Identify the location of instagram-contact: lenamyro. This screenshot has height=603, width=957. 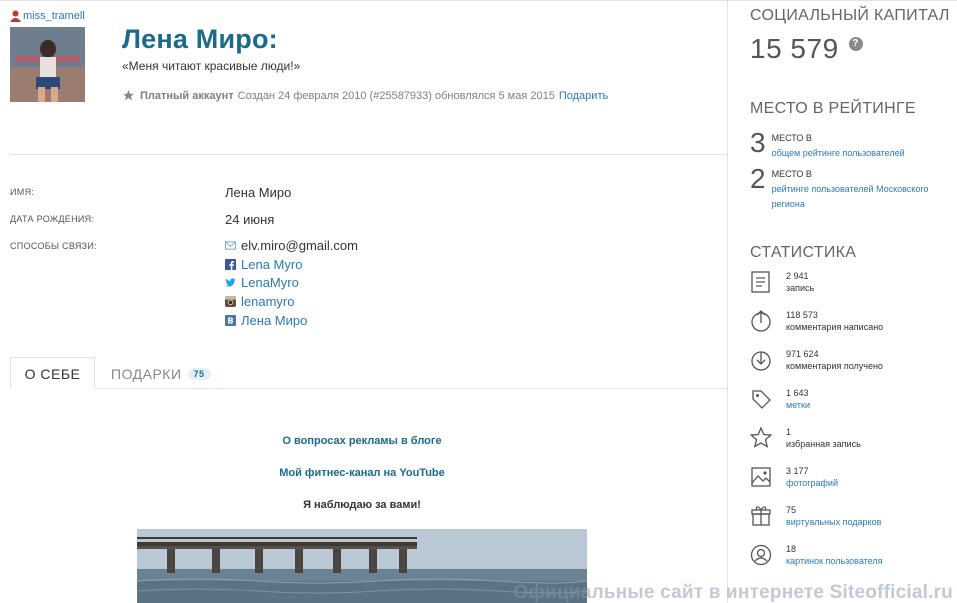
(259, 301).